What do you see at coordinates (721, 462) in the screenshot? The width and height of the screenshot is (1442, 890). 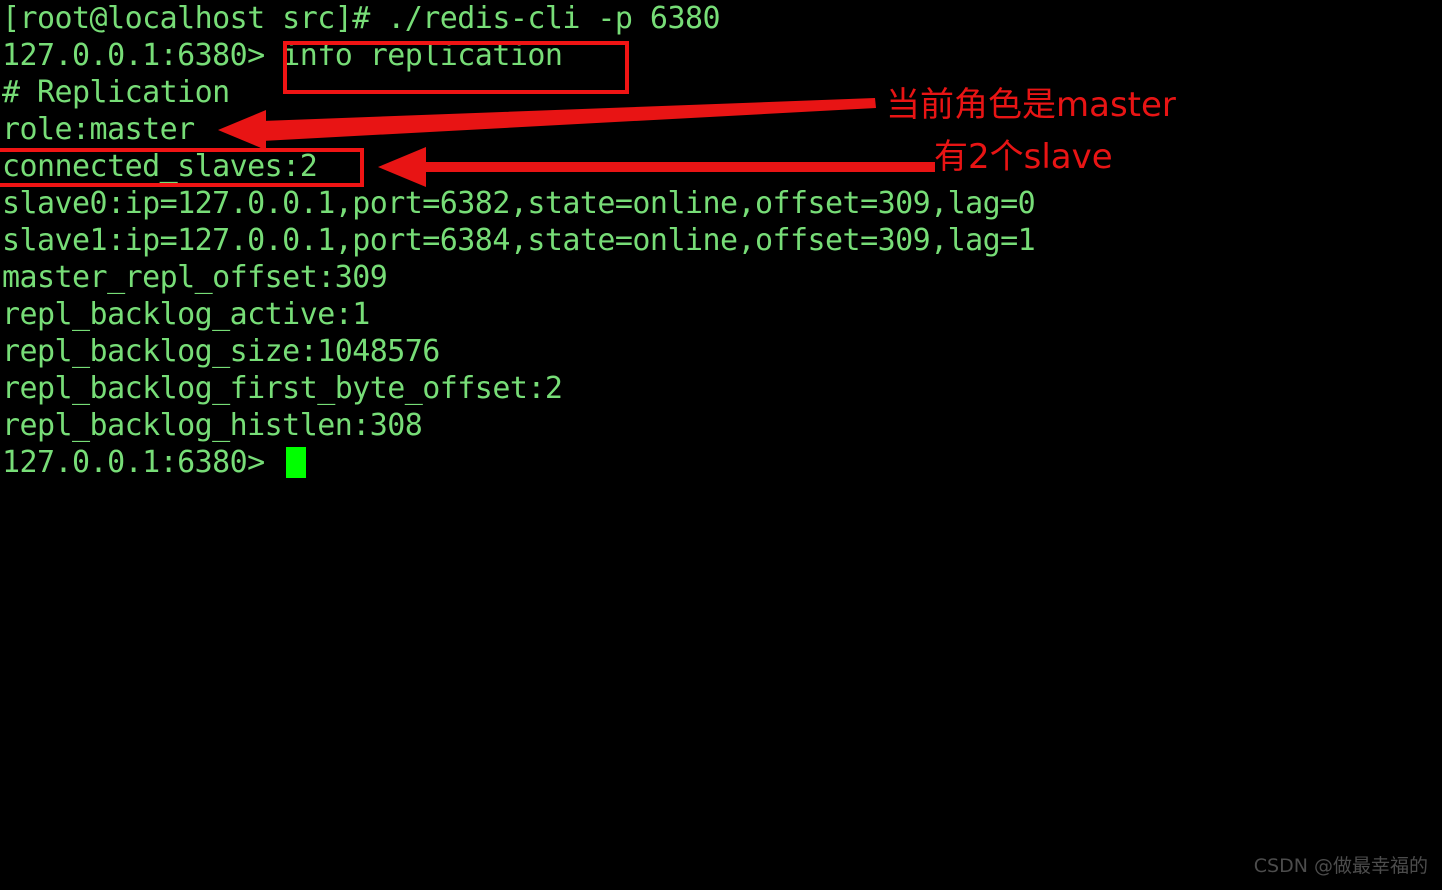 I see `terminal-prompt-line: 127.0.0.1:6380>` at bounding box center [721, 462].